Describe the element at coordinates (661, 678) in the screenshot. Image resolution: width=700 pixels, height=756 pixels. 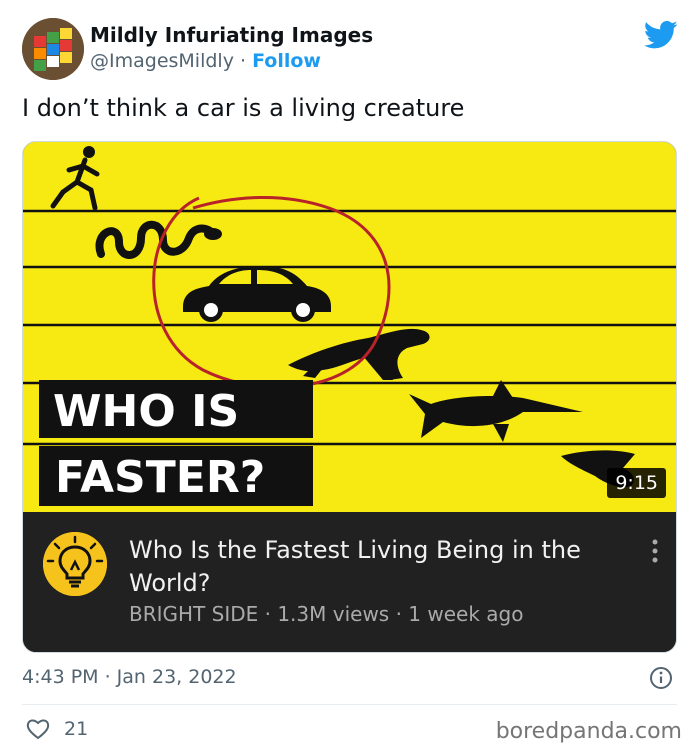
I see `info-icon` at that location.